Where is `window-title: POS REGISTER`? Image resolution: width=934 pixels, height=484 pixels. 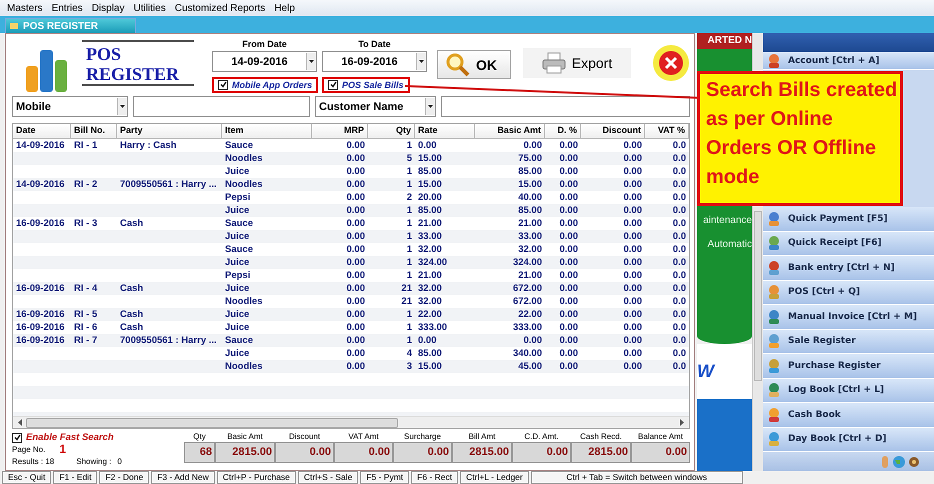
window-title: POS REGISTER is located at coordinates (60, 26).